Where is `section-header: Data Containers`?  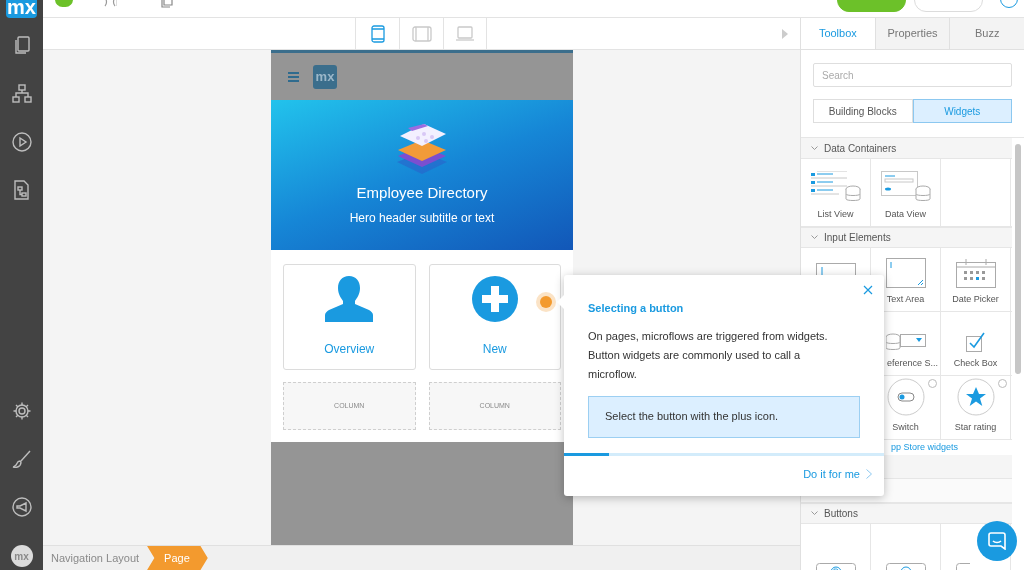 section-header: Data Containers is located at coordinates (906, 148).